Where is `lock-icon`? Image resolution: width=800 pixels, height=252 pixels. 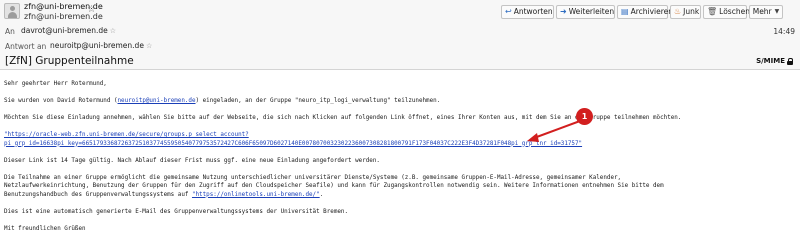
lock-icon is located at coordinates (790, 61).